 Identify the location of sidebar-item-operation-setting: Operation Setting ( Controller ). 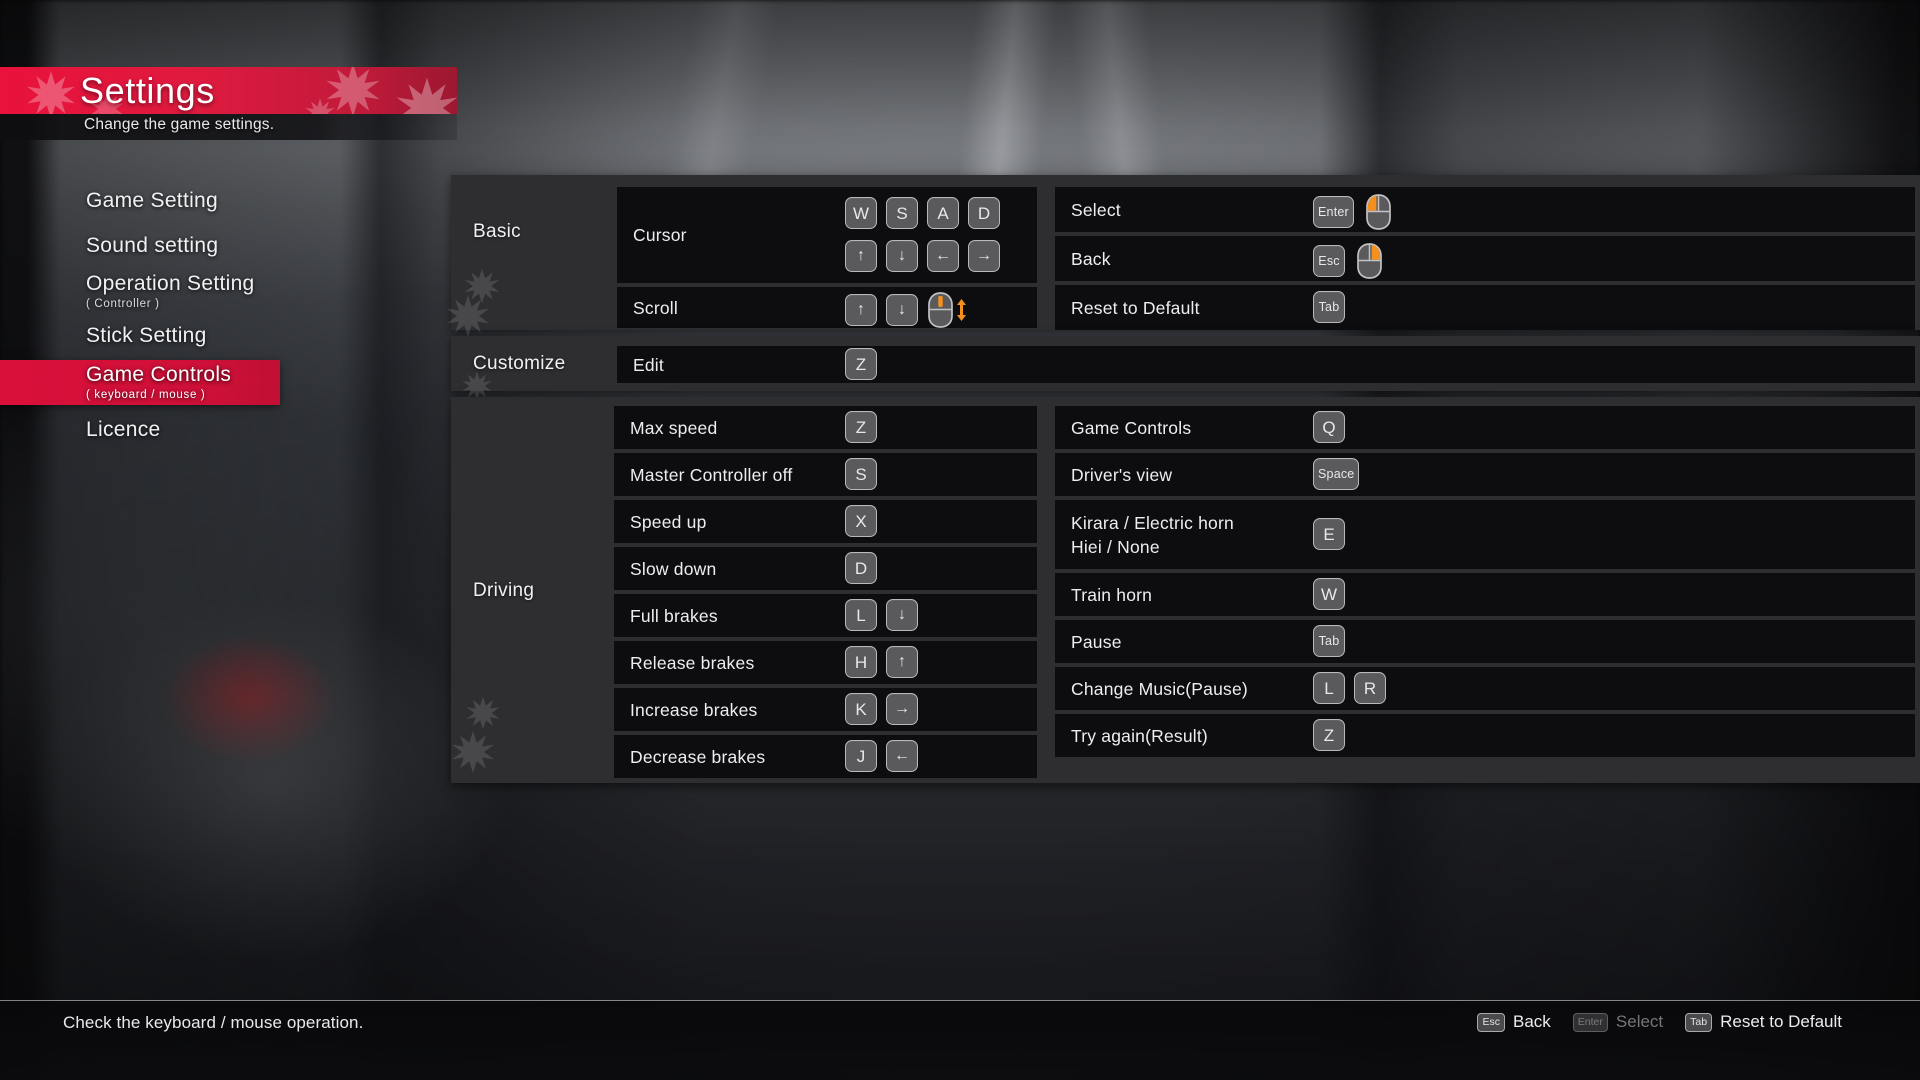
(200, 290).